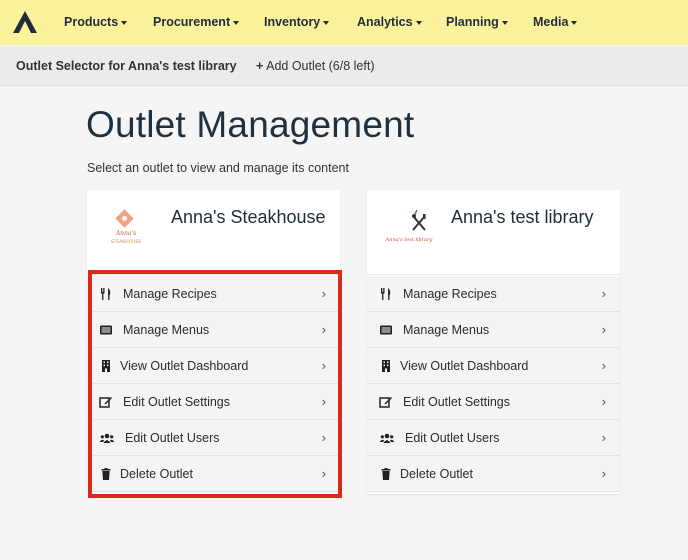  I want to click on plus-icon: +, so click(260, 66).